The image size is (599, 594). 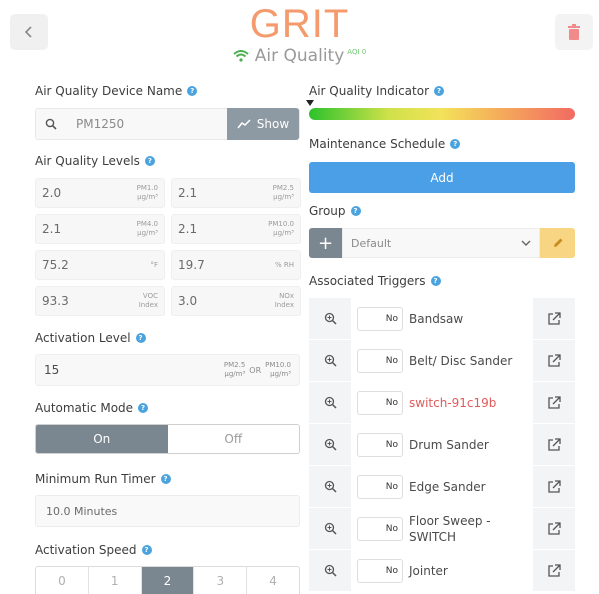 I want to click on level-pm10: 2.1 PM10.0 μg/m³, so click(x=236, y=229).